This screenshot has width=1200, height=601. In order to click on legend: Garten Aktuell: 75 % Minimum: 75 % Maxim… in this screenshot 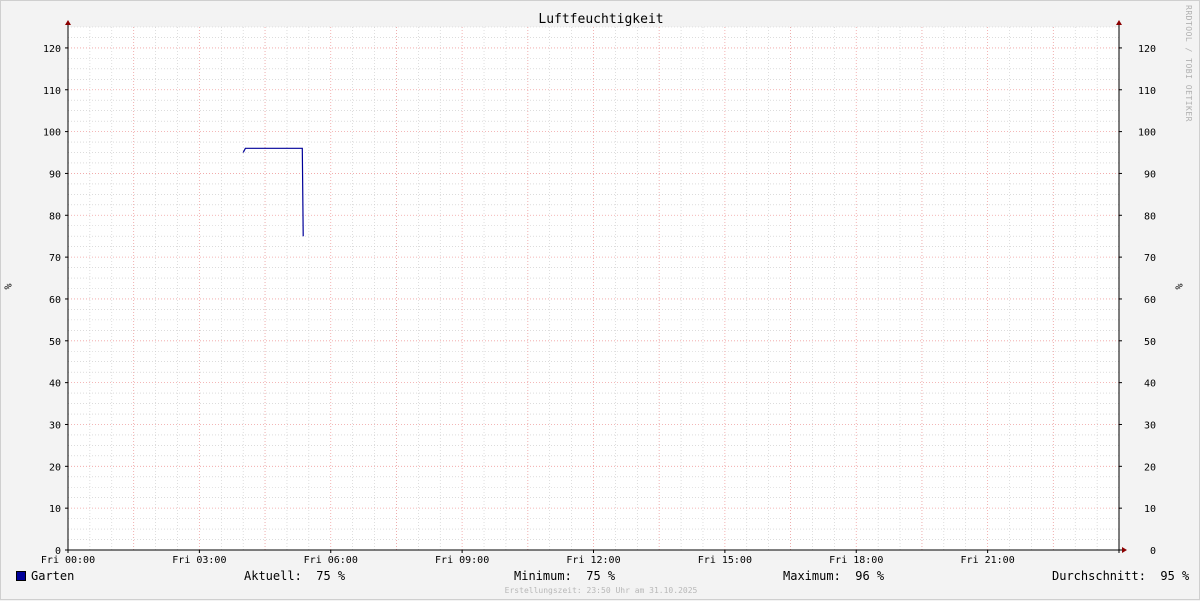, I will do `click(600, 577)`.